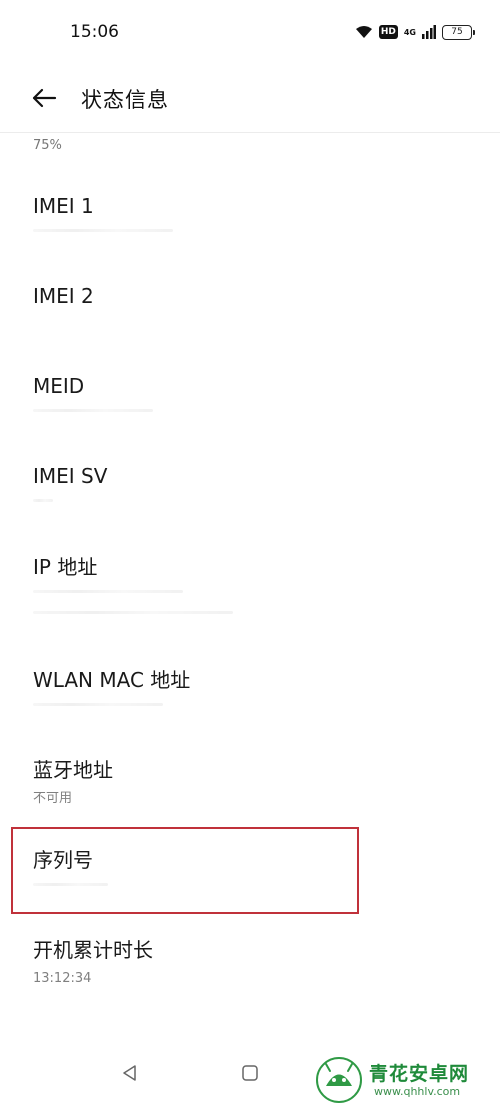 This screenshot has height=1111, width=500. I want to click on nav-home-button, so click(250, 1073).